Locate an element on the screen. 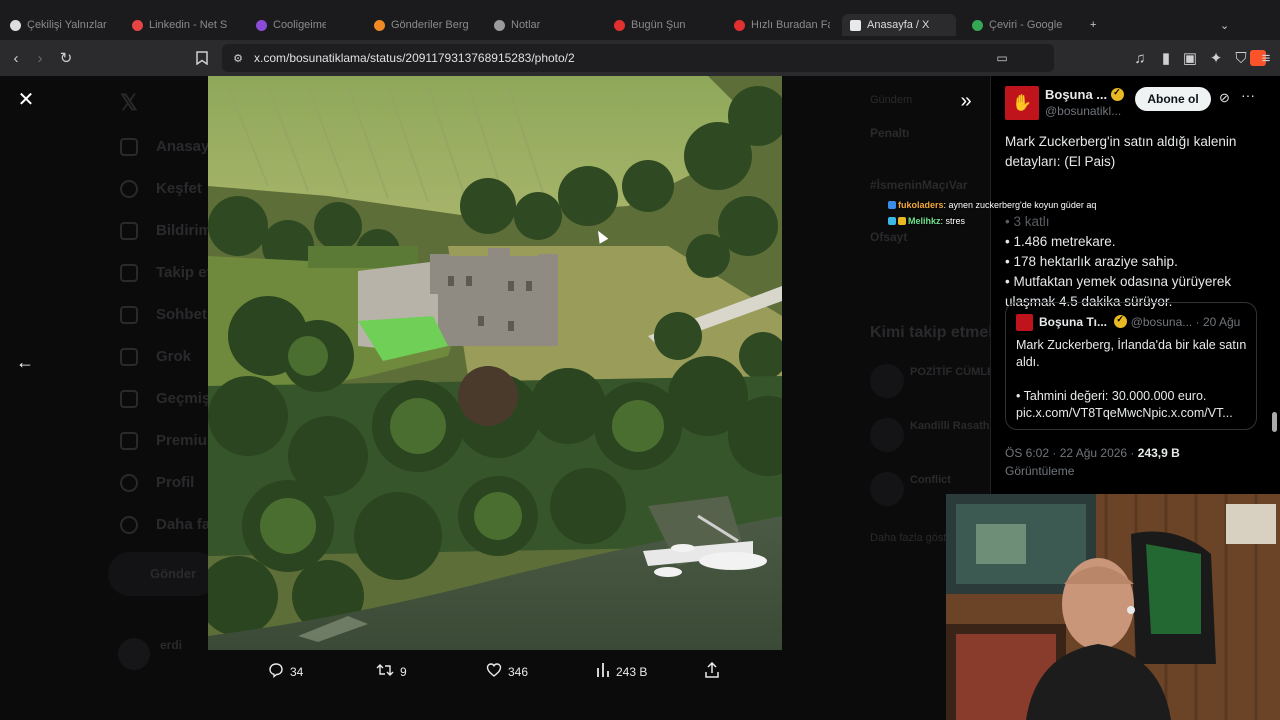 The image size is (1280, 720). suggest-name-dim: Conflict is located at coordinates (930, 480).